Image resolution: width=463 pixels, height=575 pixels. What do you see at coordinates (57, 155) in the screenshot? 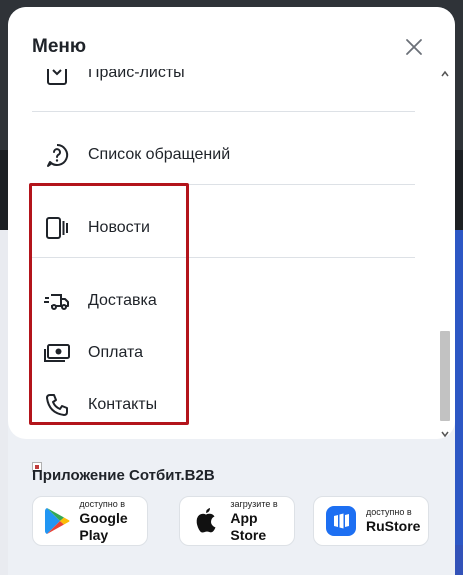
I see `question-bubble-icon` at bounding box center [57, 155].